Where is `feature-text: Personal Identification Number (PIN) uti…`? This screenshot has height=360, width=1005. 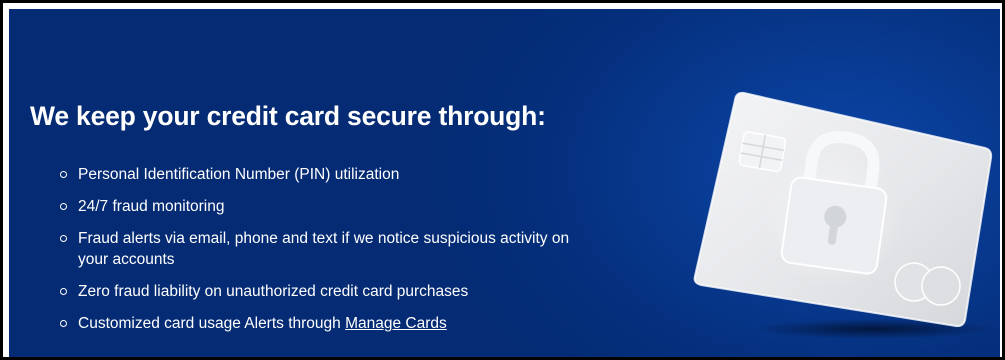
feature-text: Personal Identification Number (PIN) uti… is located at coordinates (239, 174).